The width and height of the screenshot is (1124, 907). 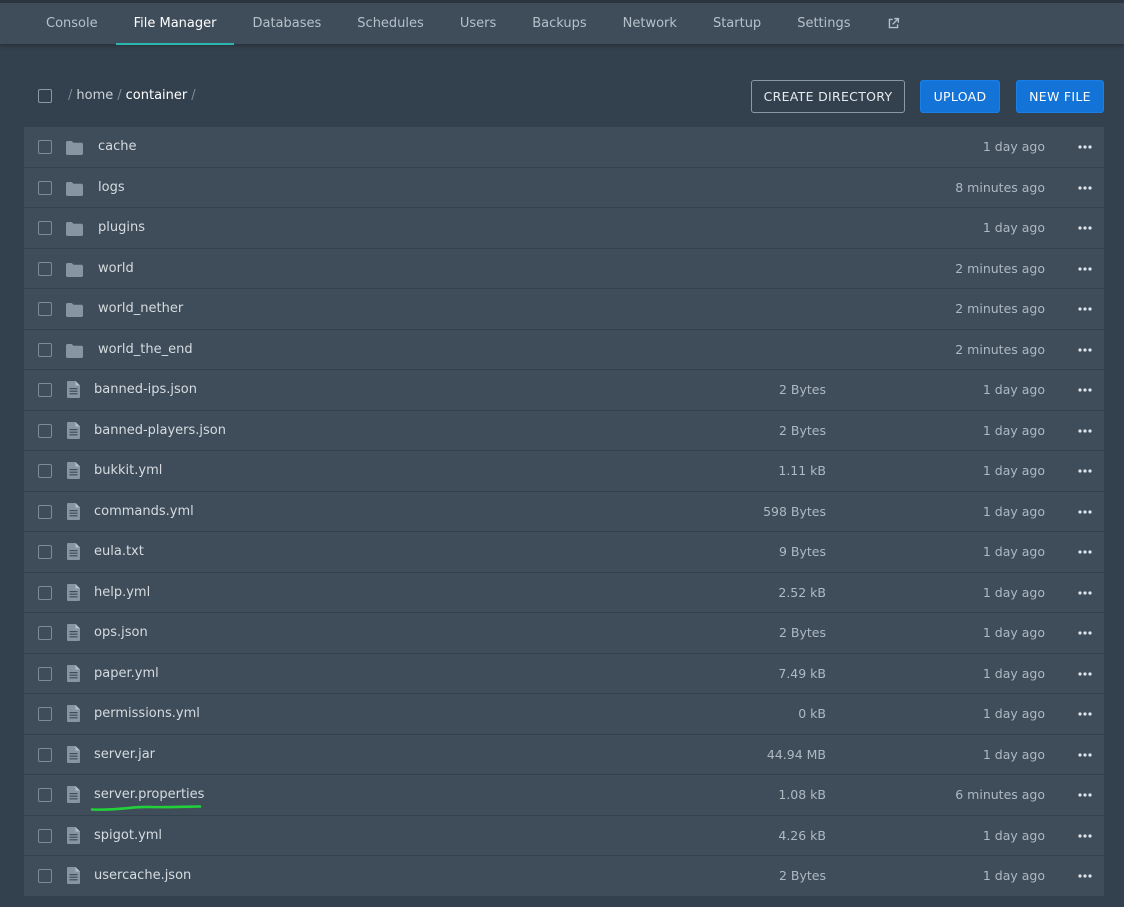 I want to click on tab-users: Users, so click(x=478, y=23).